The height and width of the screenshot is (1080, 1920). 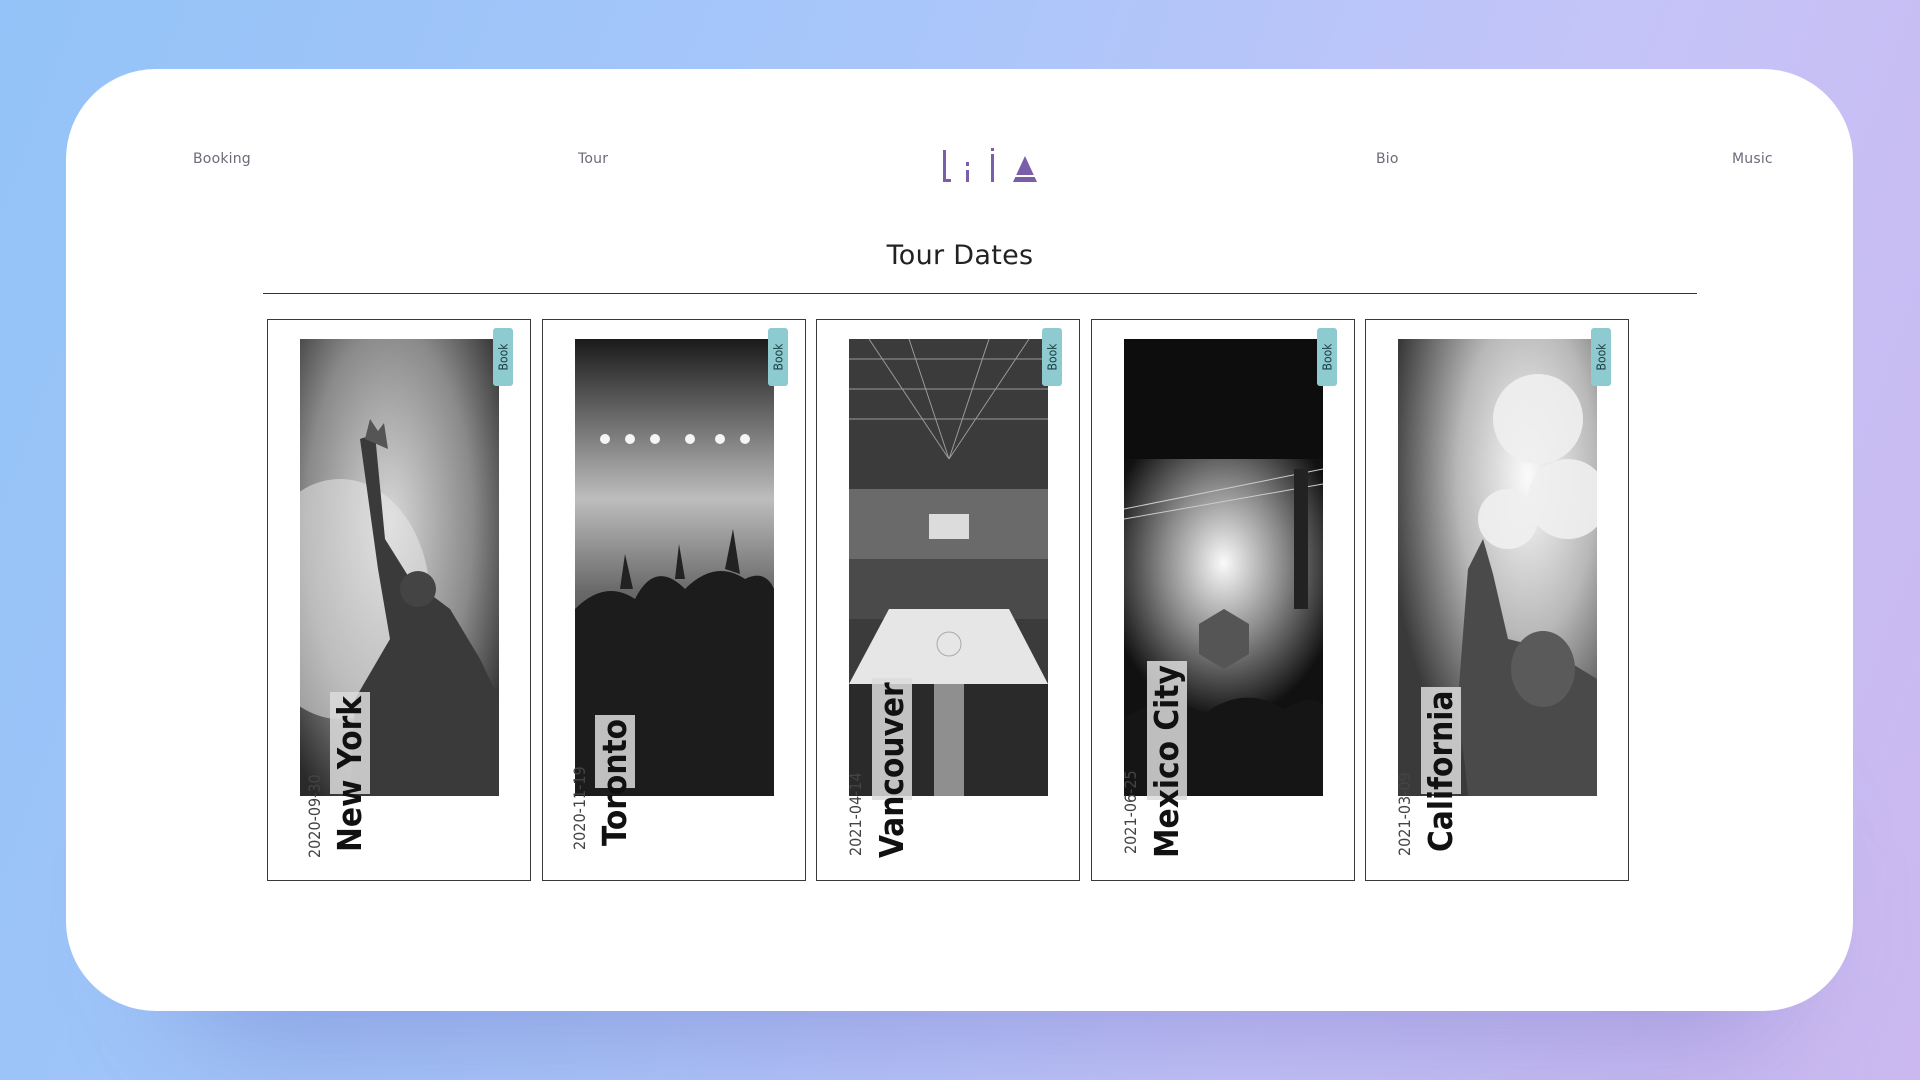 I want to click on tour-city: Vancouver, so click(x=892, y=770).